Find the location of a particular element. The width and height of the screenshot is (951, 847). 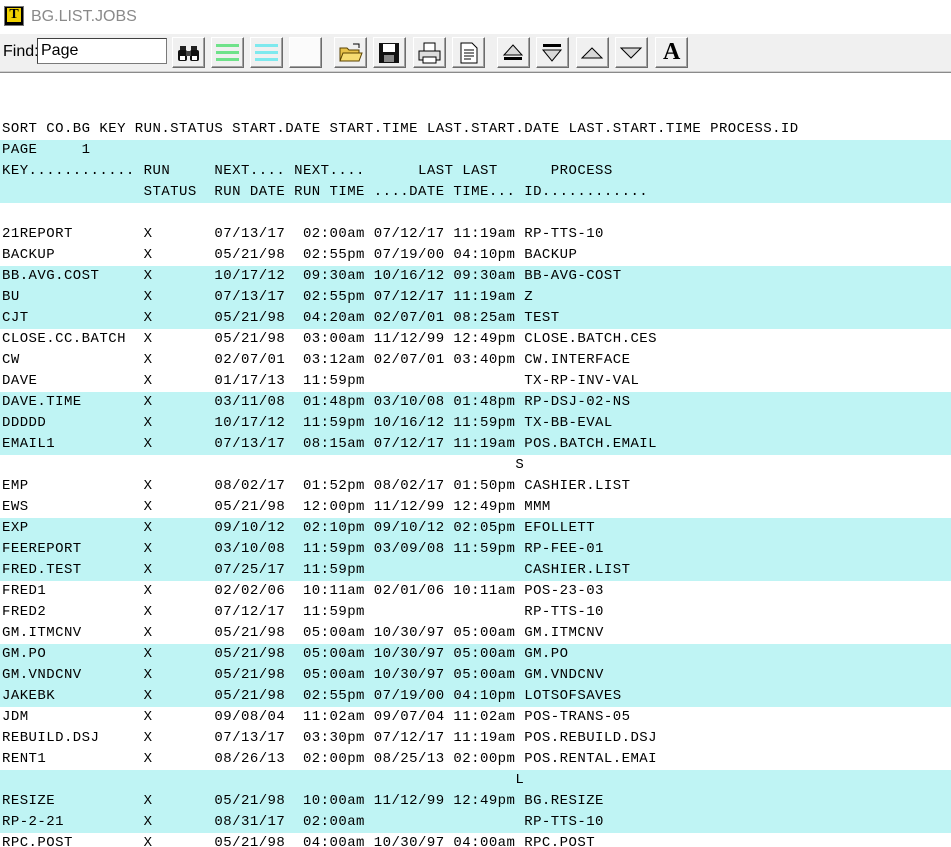

open-folder-icon is located at coordinates (351, 52).